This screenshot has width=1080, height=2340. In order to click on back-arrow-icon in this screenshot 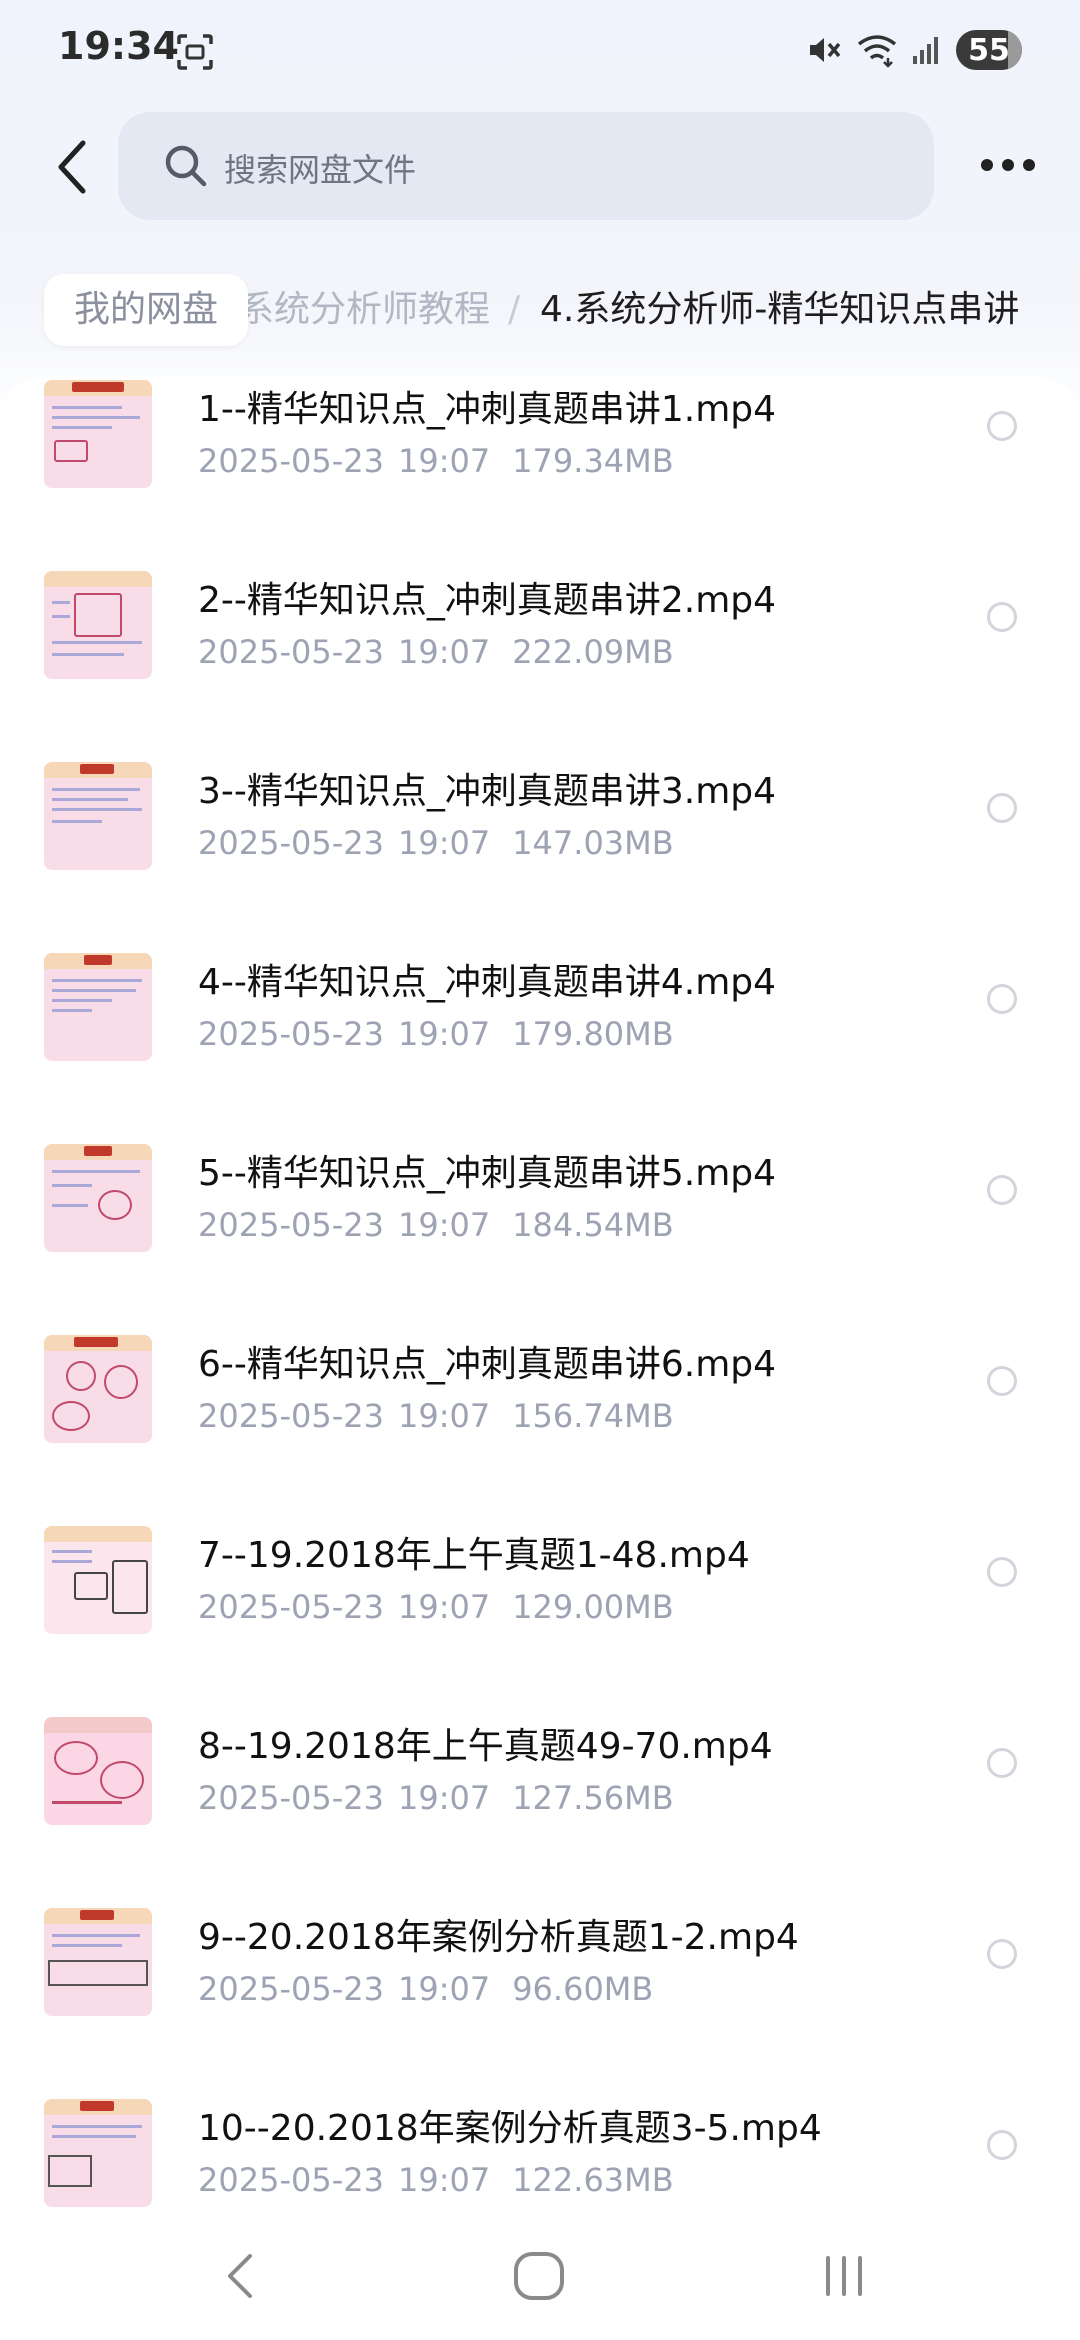, I will do `click(72, 167)`.